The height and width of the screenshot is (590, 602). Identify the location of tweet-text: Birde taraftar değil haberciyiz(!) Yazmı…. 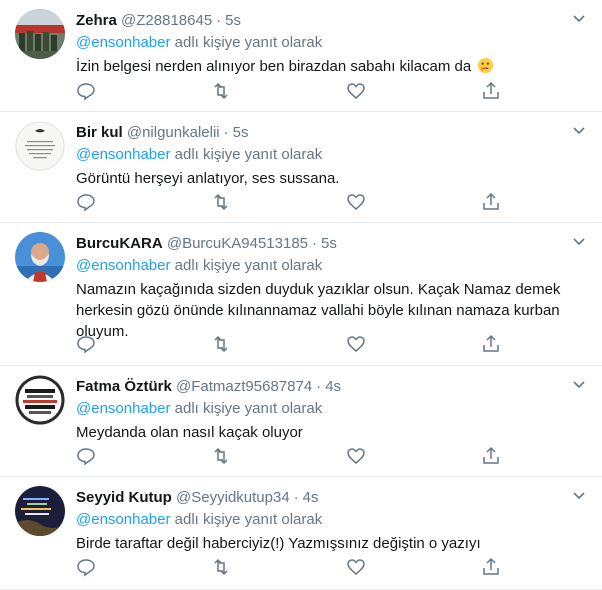
(278, 543).